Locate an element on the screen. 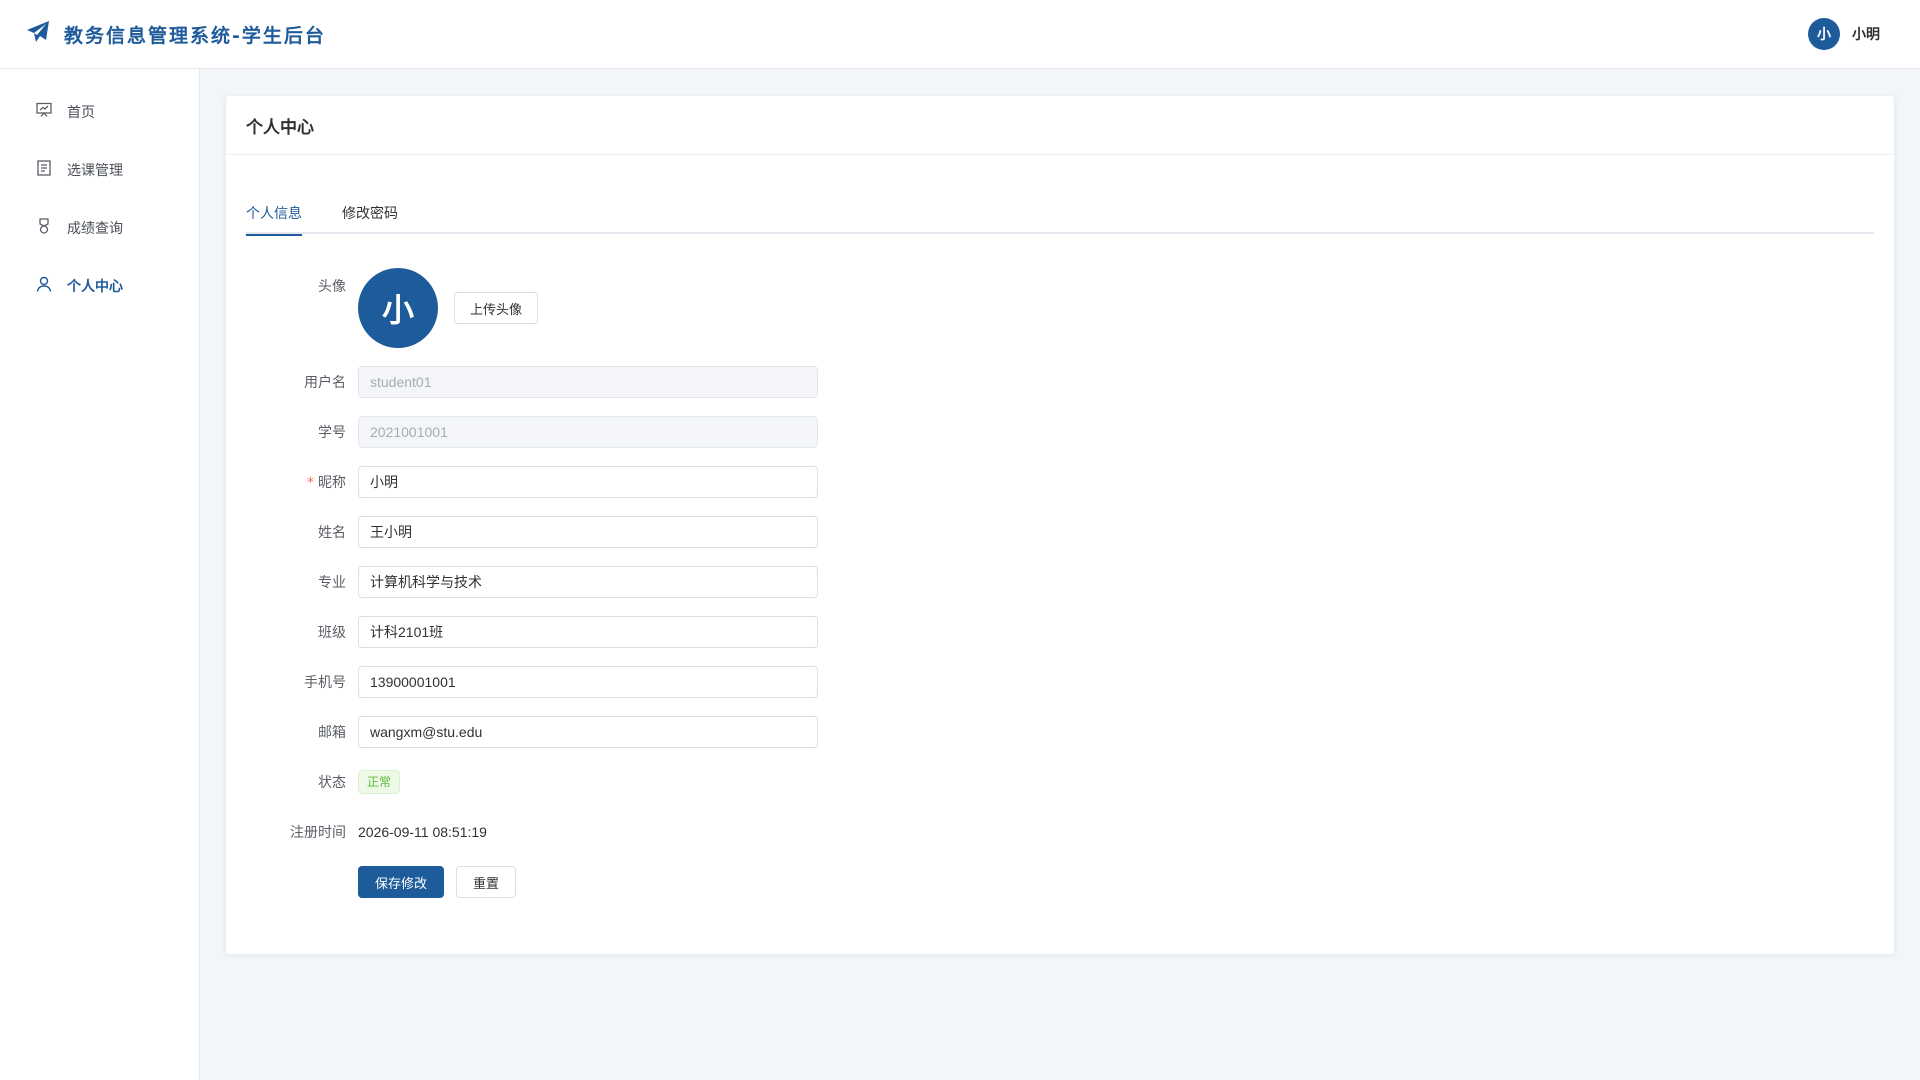 The width and height of the screenshot is (1920, 1080). realname-field is located at coordinates (588, 532).